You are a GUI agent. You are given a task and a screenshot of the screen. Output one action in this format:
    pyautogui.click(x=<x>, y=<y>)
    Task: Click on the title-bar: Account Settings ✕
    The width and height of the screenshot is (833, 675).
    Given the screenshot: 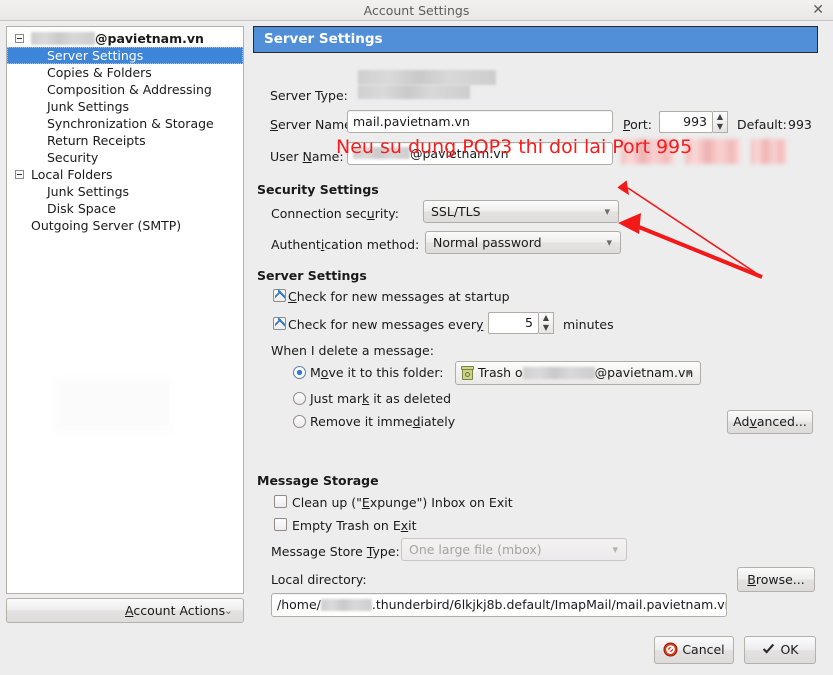 What is the action you would take?
    pyautogui.click(x=416, y=10)
    